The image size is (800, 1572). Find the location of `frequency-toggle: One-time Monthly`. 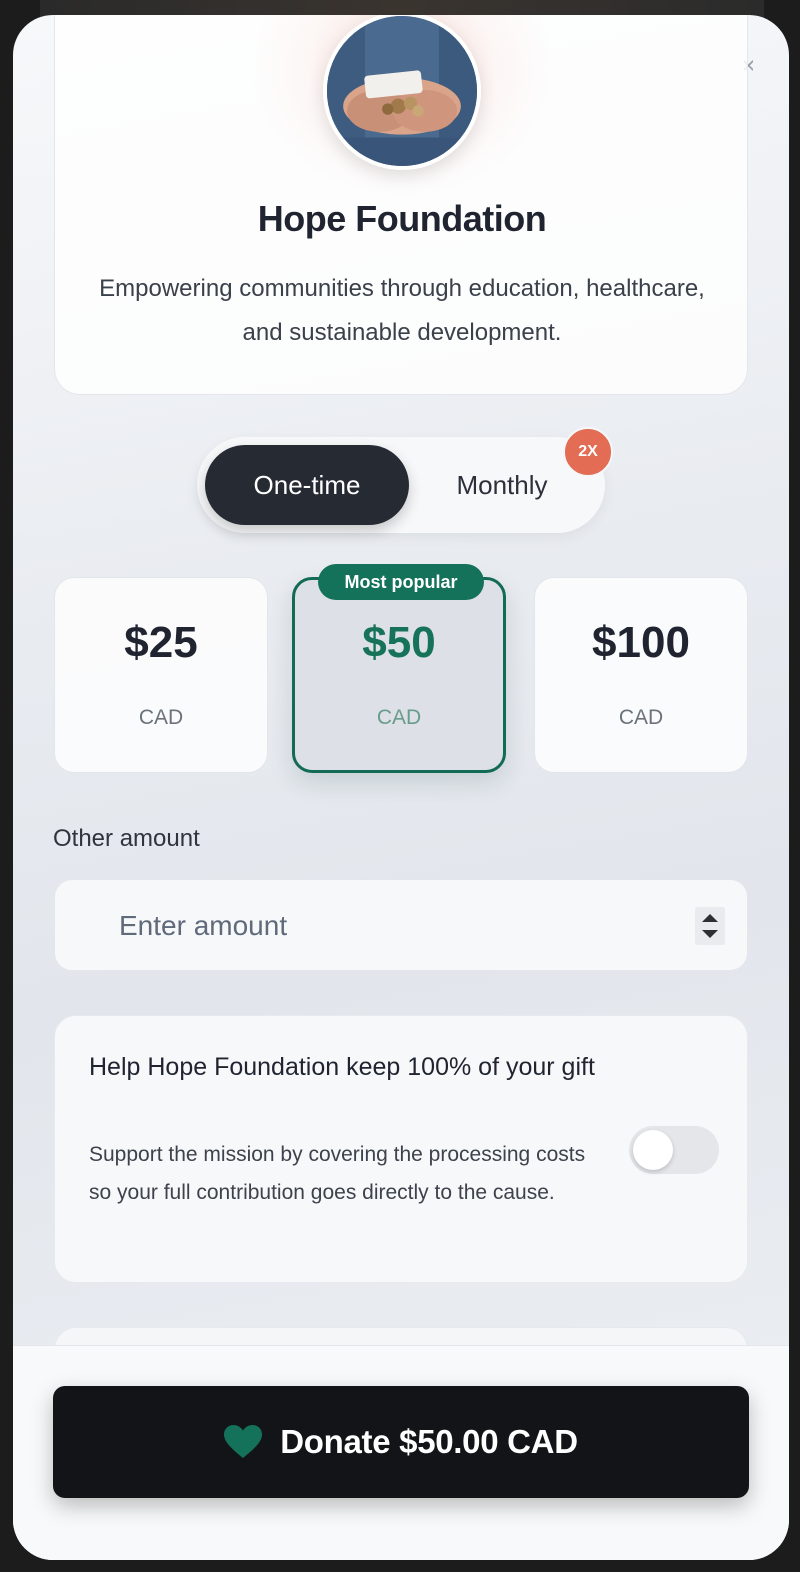

frequency-toggle: One-time Monthly is located at coordinates (401, 485).